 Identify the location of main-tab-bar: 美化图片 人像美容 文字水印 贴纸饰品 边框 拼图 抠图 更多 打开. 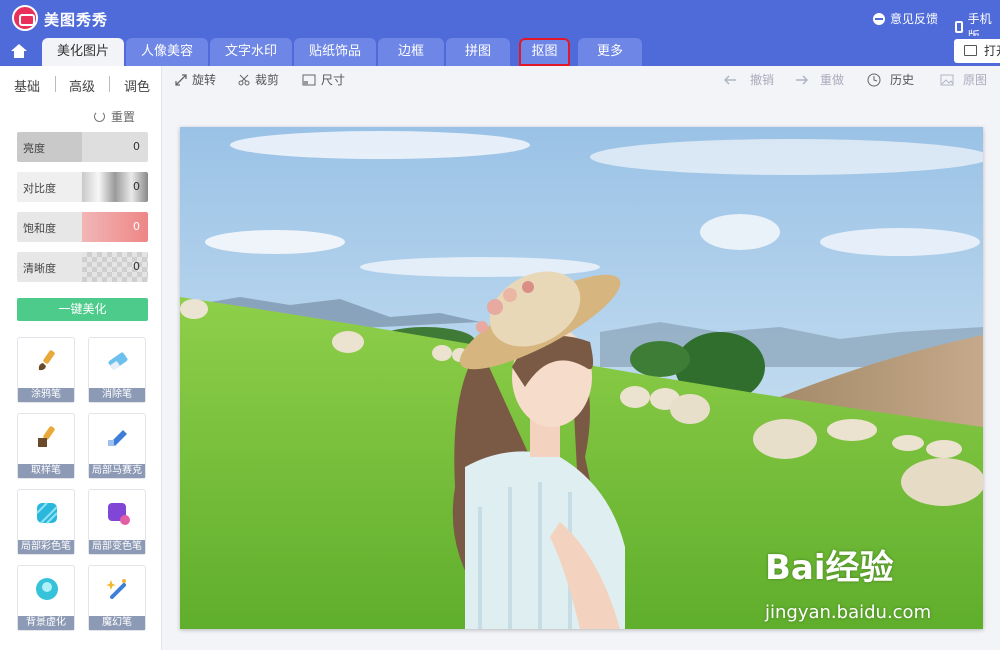
(500, 51).